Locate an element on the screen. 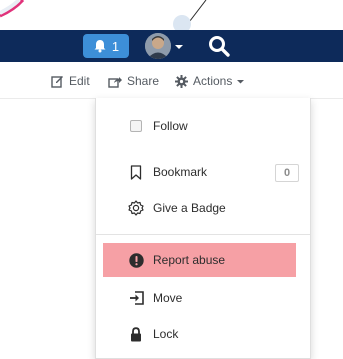  share-label: Share is located at coordinates (143, 81).